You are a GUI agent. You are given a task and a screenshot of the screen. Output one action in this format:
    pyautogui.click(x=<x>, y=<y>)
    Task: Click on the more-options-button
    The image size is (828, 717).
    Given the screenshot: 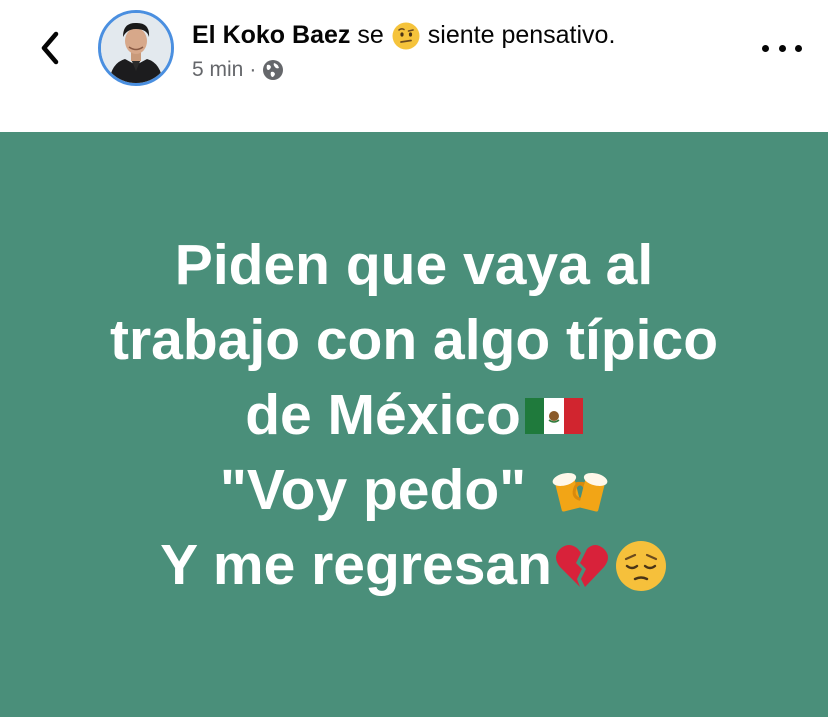 What is the action you would take?
    pyautogui.click(x=782, y=48)
    